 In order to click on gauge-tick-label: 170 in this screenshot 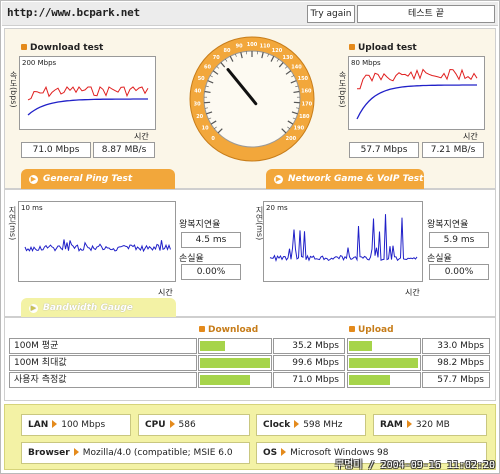, I will do `click(307, 104)`.